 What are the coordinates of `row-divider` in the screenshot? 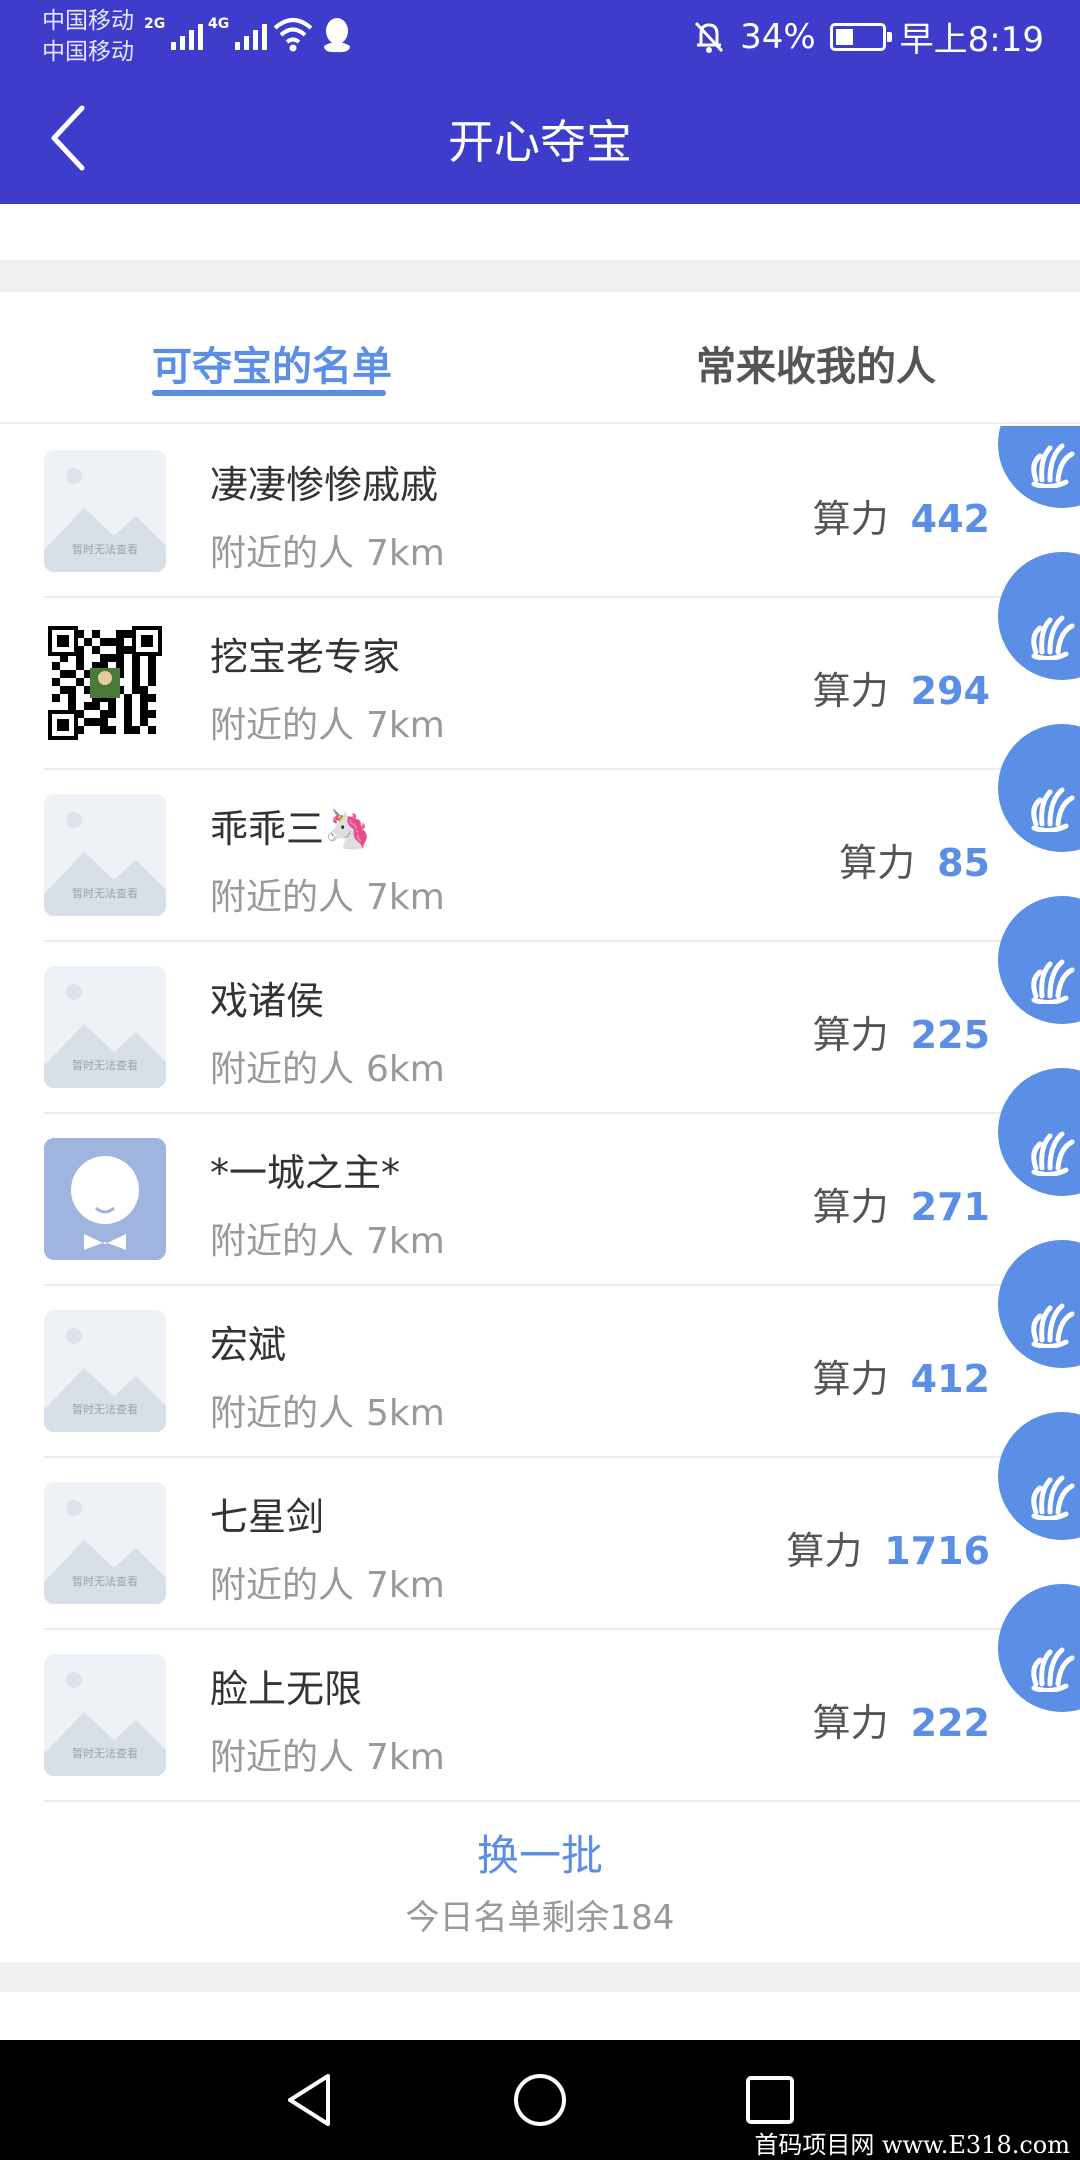 It's located at (562, 1801).